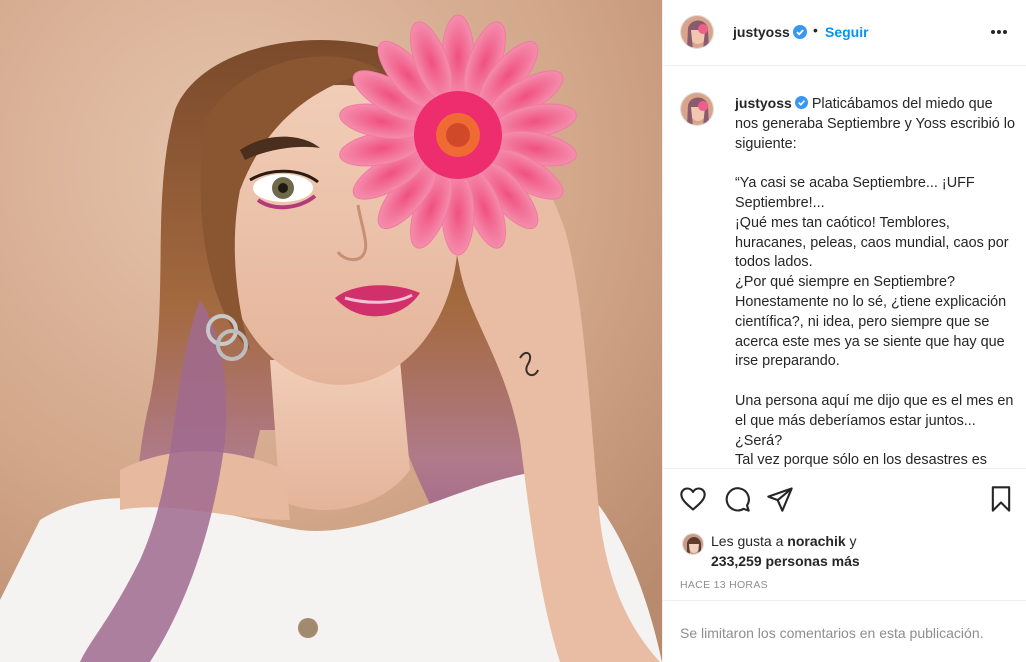 The width and height of the screenshot is (1026, 662). What do you see at coordinates (724, 585) in the screenshot?
I see `post-timestamp: HACE 13 HORAS` at bounding box center [724, 585].